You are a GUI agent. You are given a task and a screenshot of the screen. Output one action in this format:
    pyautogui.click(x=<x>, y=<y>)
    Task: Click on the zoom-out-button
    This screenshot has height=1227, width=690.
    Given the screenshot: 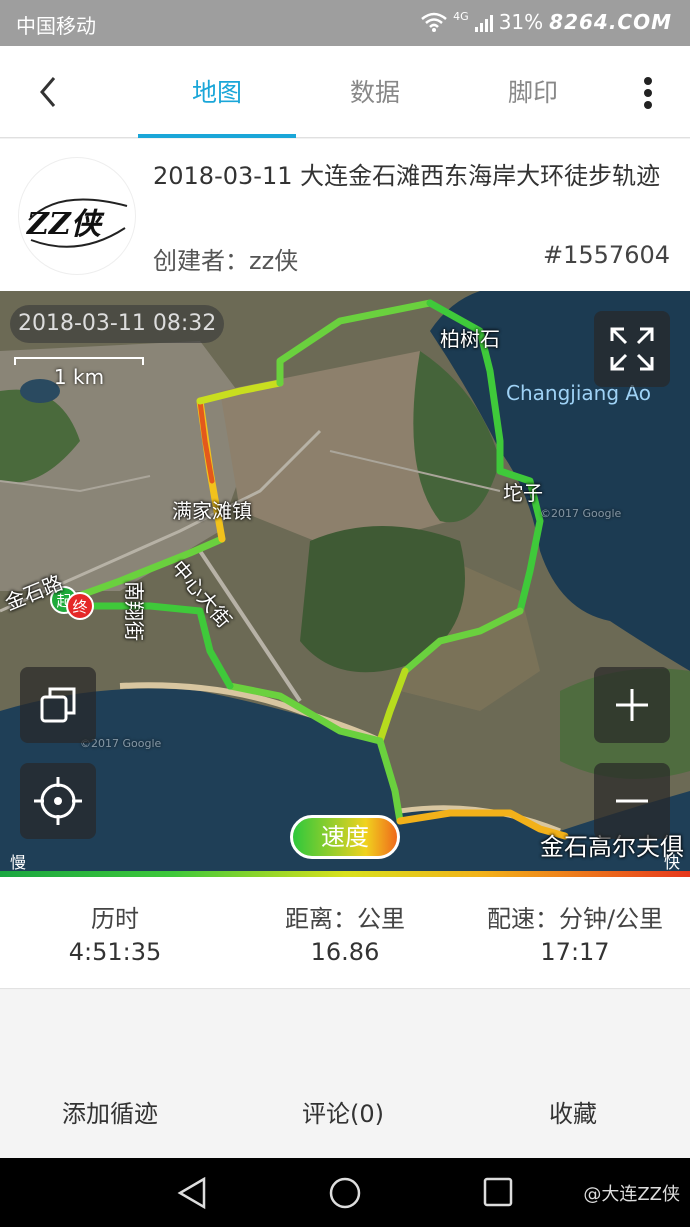 What is the action you would take?
    pyautogui.click(x=632, y=801)
    